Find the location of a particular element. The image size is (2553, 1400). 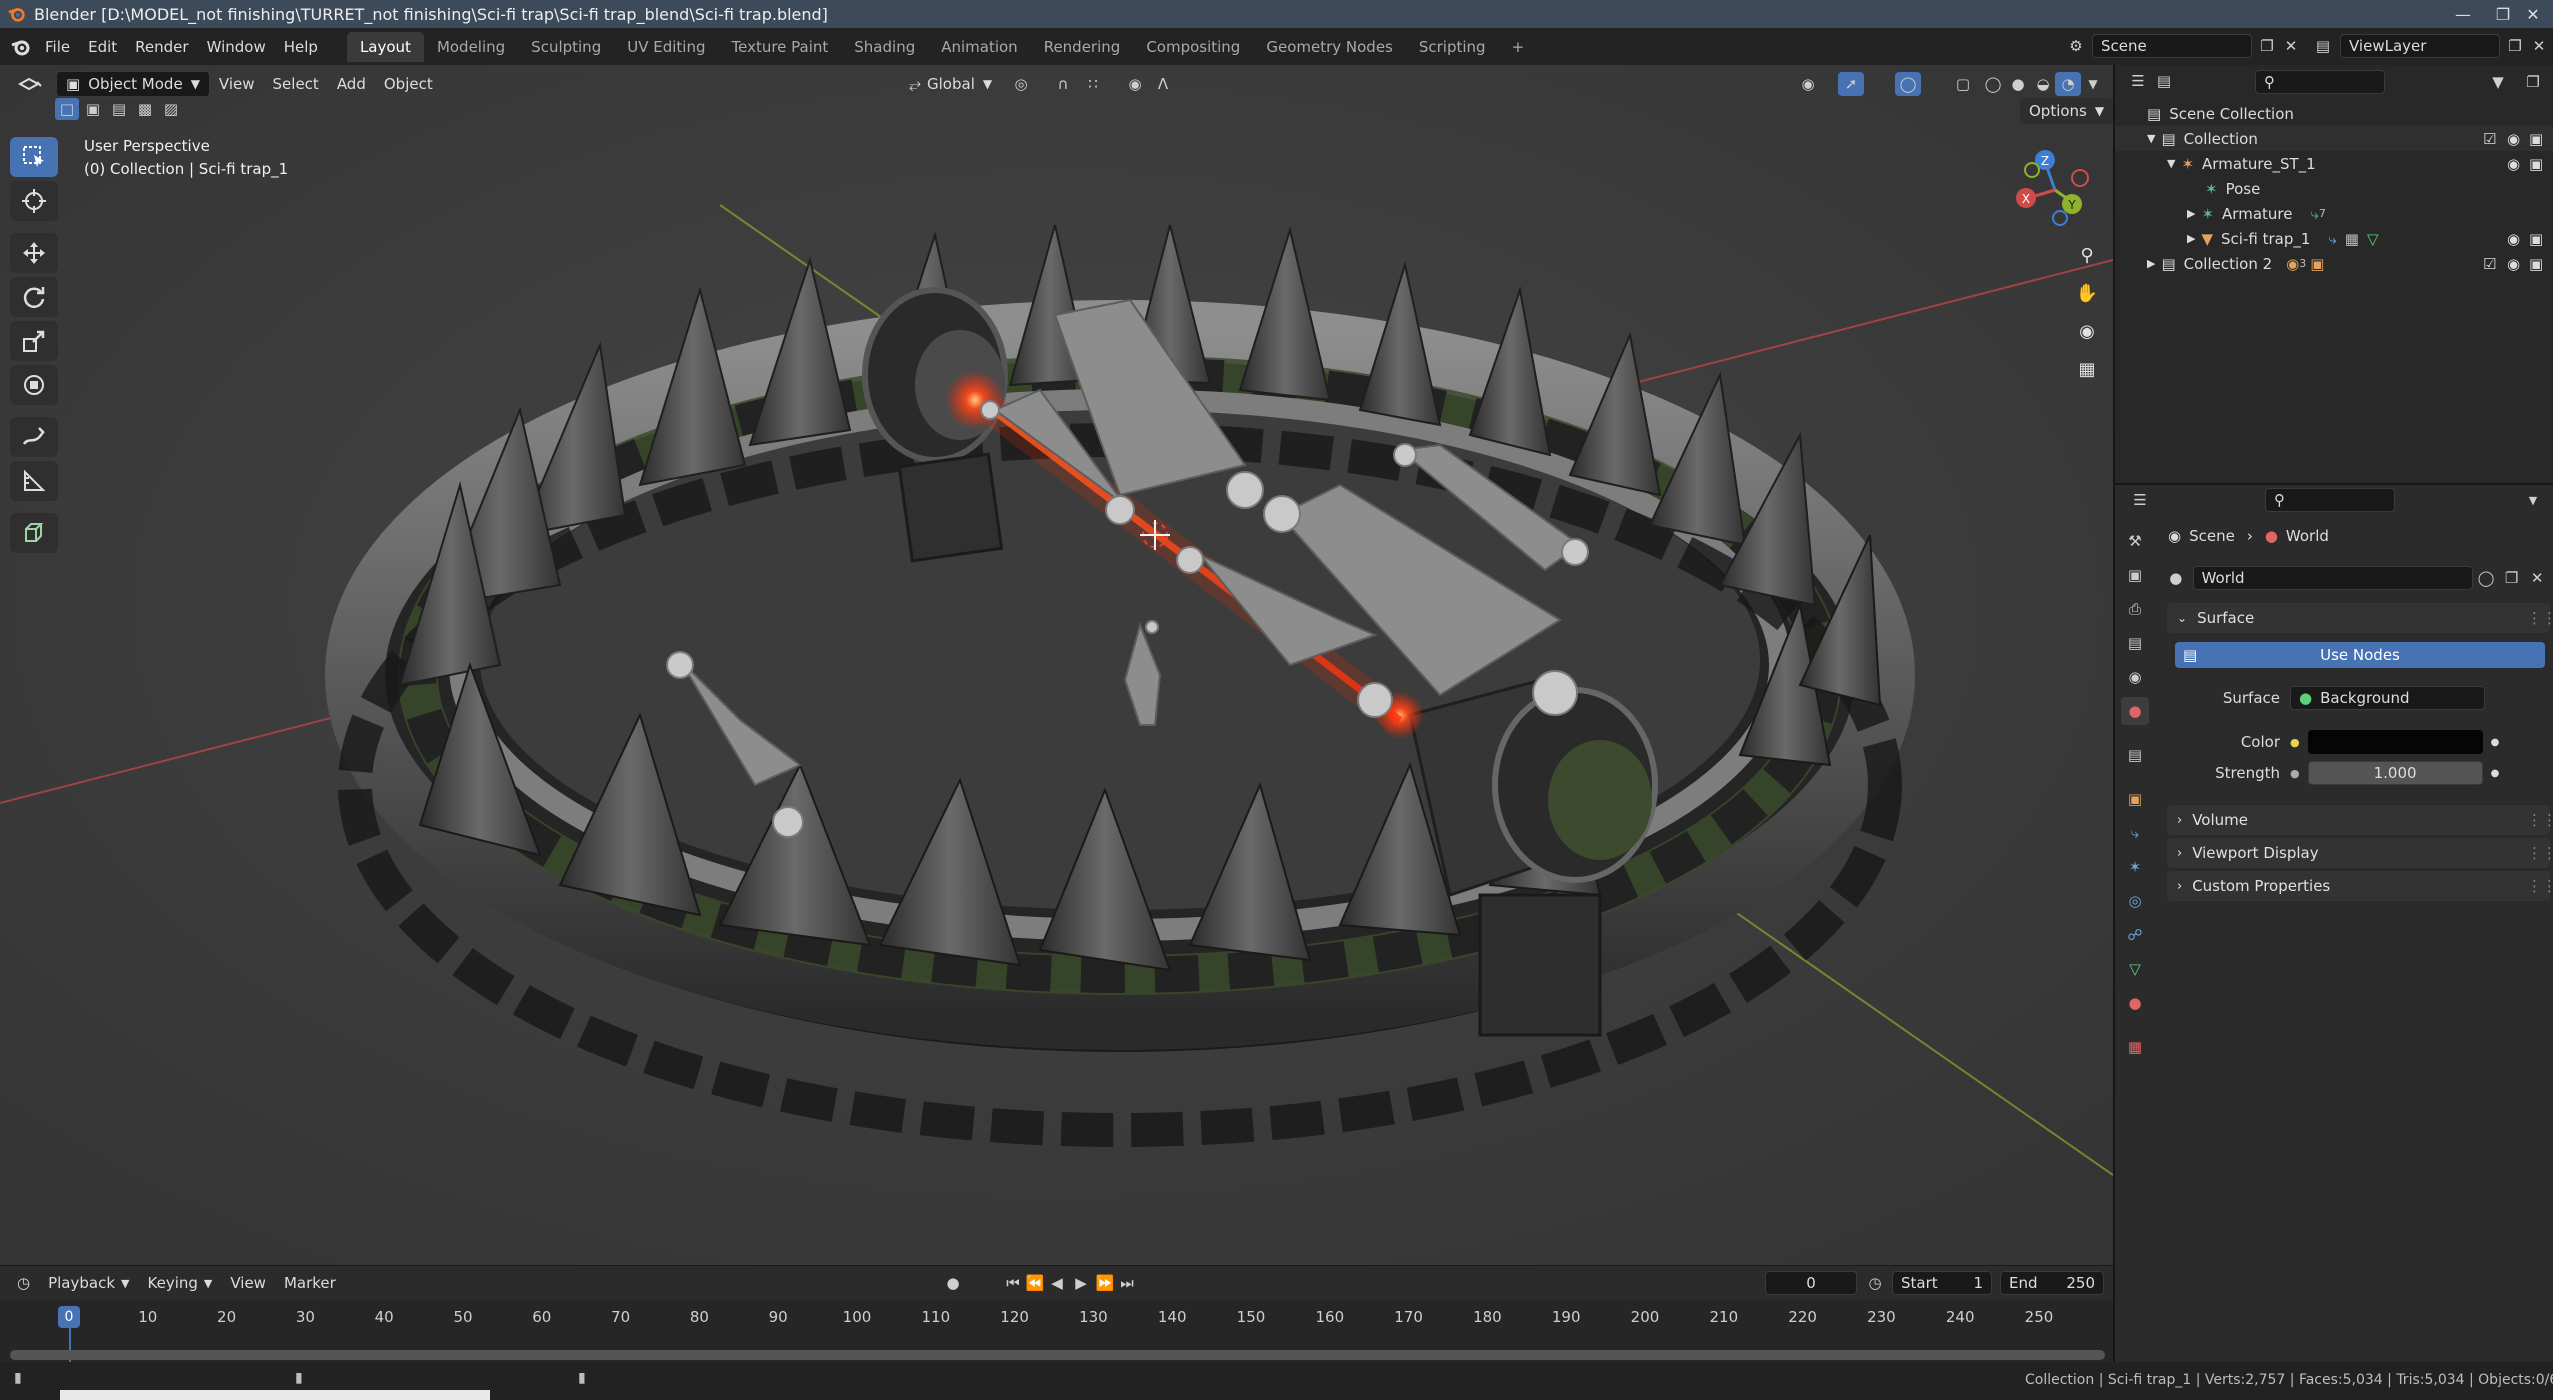

add-cube-tool is located at coordinates (34, 533).